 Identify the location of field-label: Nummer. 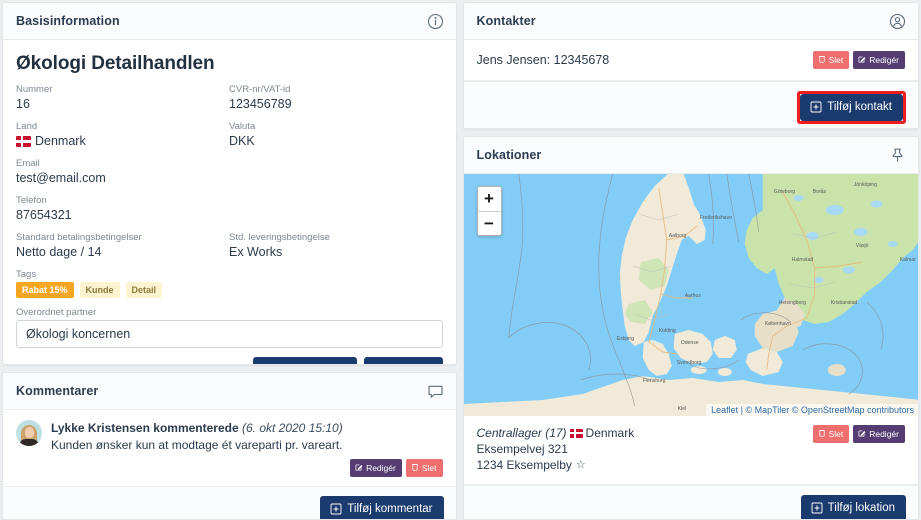
(34, 89).